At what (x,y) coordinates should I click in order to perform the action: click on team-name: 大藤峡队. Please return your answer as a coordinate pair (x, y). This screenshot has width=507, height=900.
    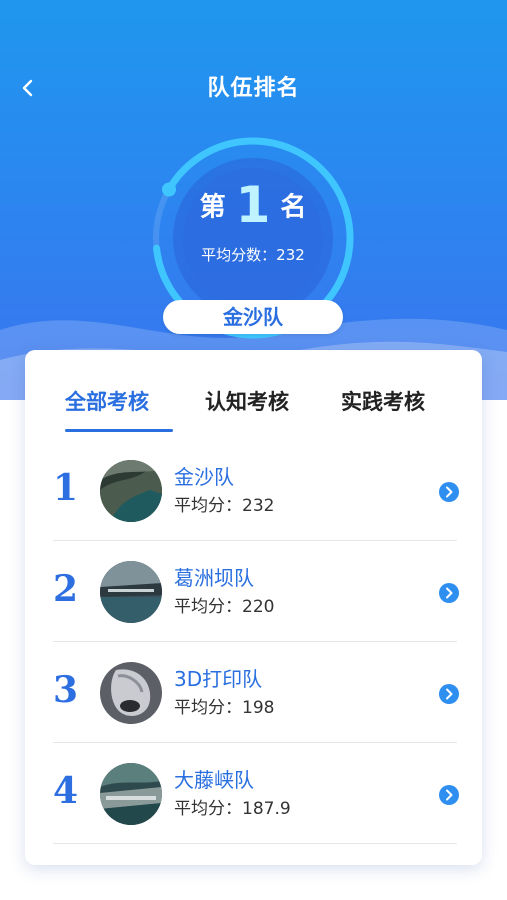
    Looking at the image, I should click on (214, 780).